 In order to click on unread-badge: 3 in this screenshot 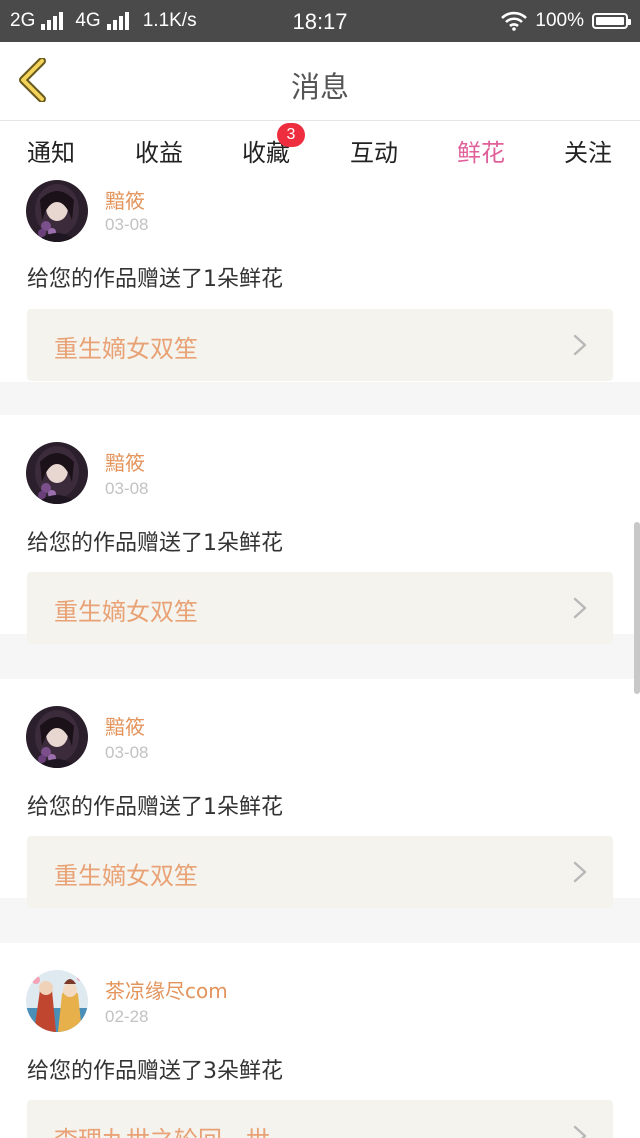, I will do `click(291, 135)`.